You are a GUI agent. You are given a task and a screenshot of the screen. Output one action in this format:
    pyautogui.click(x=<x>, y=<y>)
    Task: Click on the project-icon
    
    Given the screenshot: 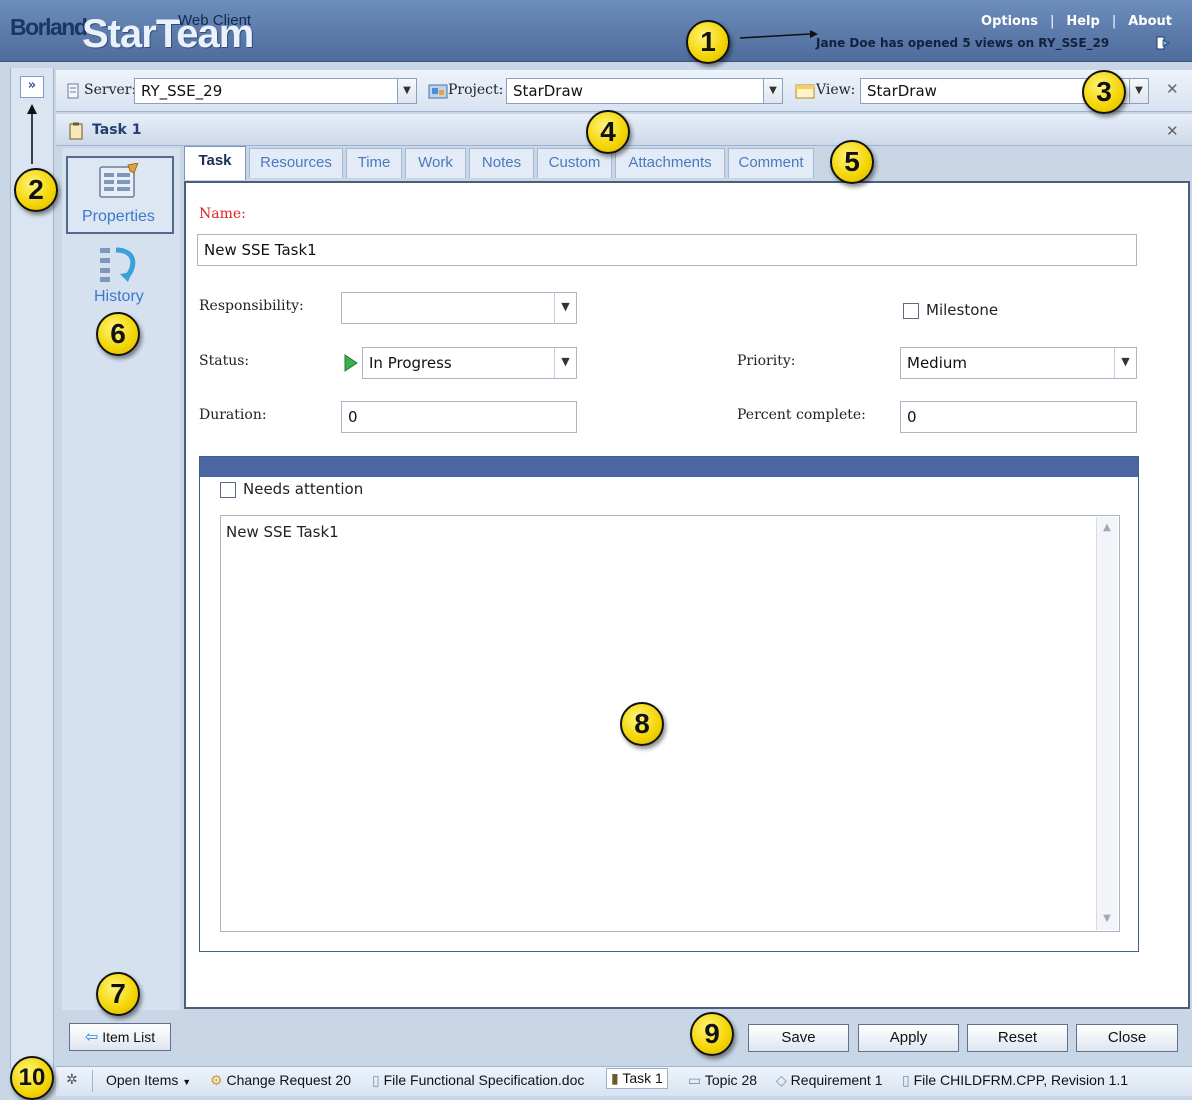 What is the action you would take?
    pyautogui.click(x=438, y=91)
    